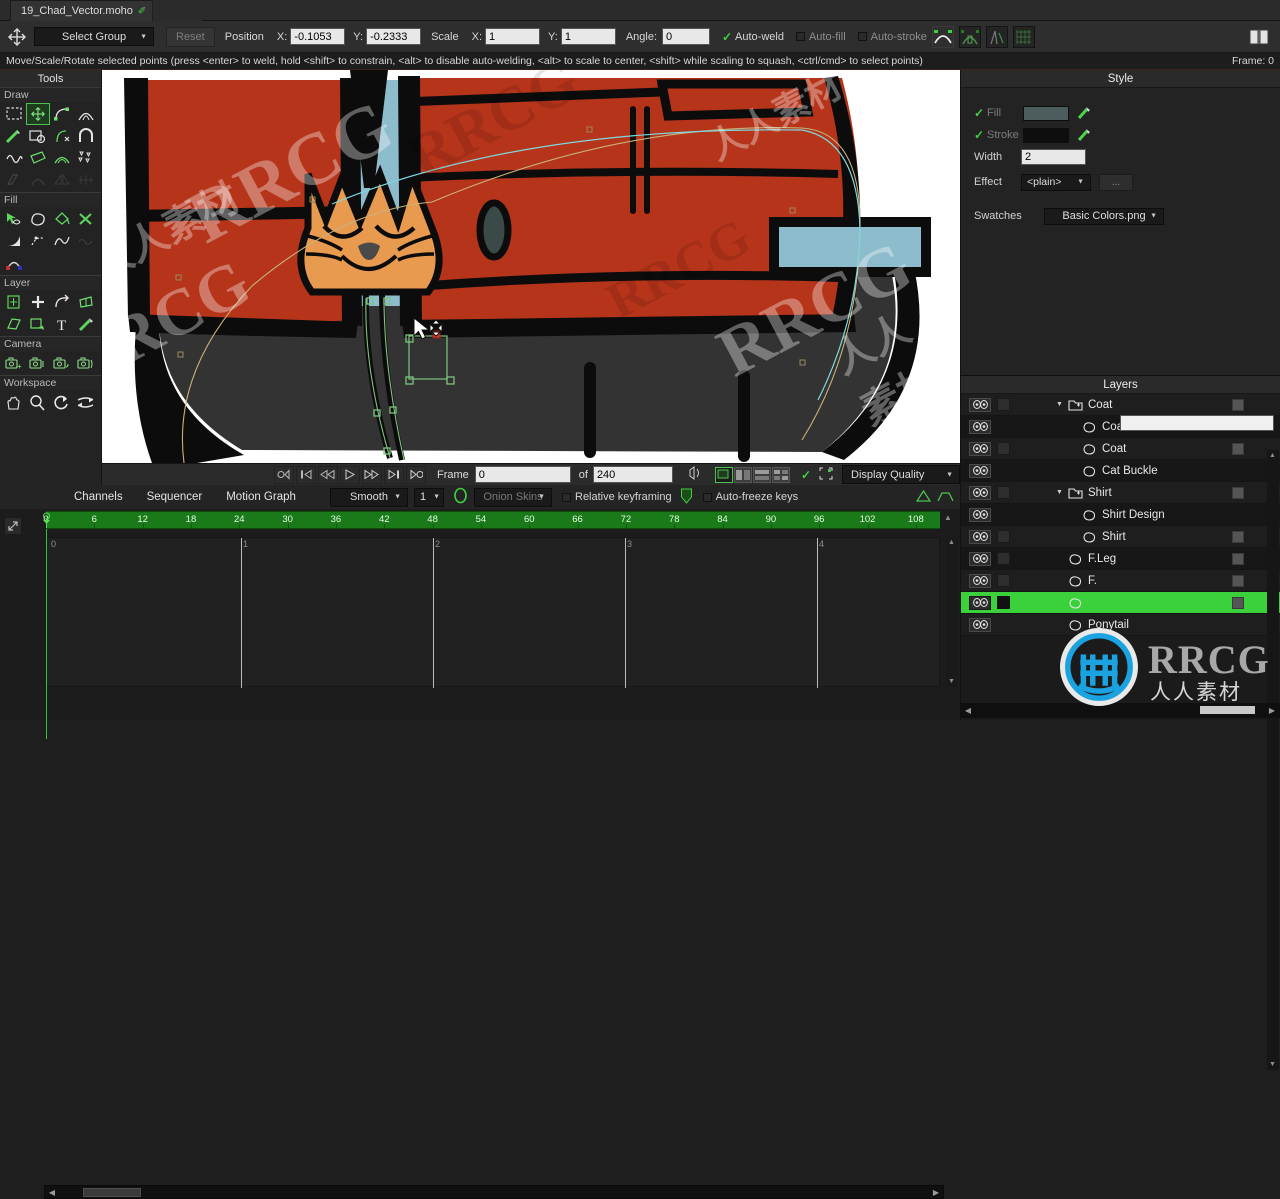 This screenshot has height=1199, width=1280. What do you see at coordinates (14, 180) in the screenshot?
I see `shear-points-tool` at bounding box center [14, 180].